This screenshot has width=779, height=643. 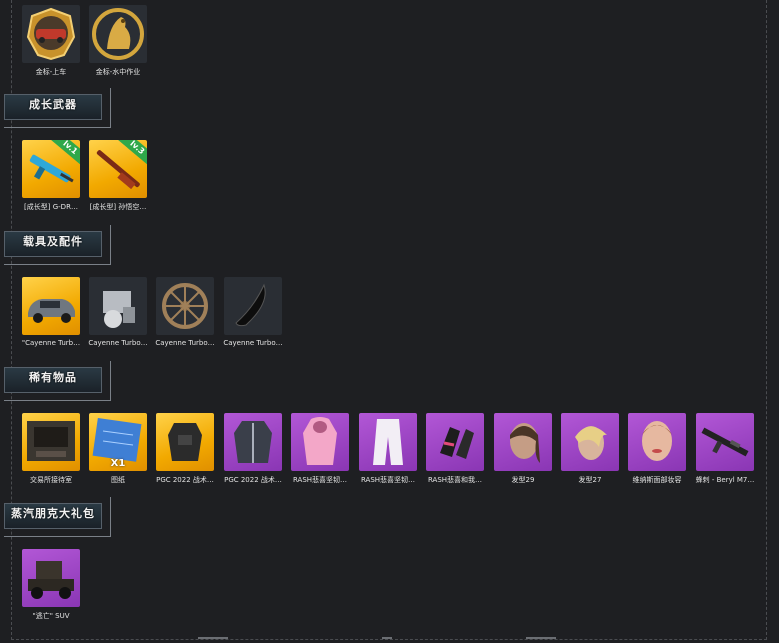 I want to click on item-label: 金标-水中作业, so click(x=118, y=72).